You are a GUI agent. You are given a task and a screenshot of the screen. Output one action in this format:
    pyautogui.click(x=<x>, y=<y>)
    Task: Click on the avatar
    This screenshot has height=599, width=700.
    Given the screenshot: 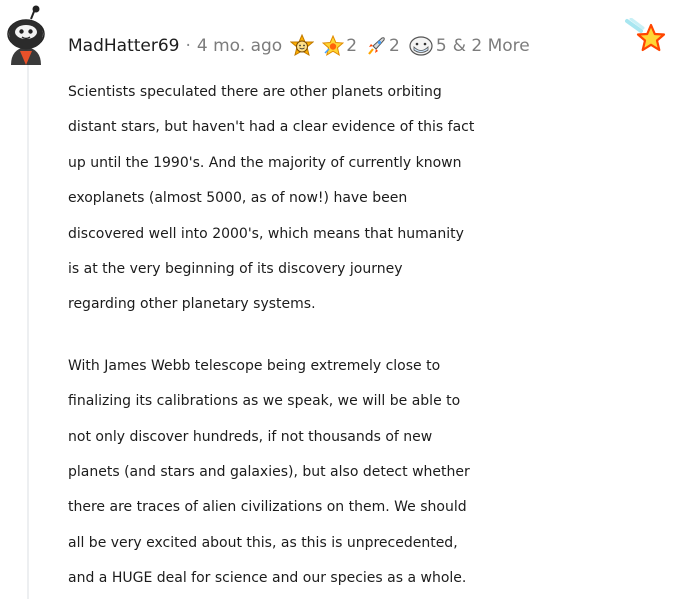 What is the action you would take?
    pyautogui.click(x=26, y=35)
    